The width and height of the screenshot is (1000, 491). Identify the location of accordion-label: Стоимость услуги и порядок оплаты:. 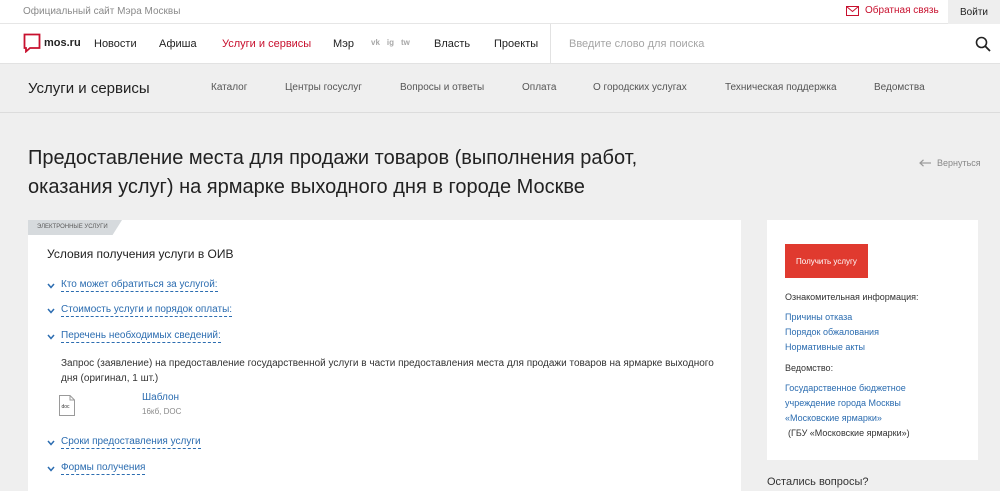
(147, 310).